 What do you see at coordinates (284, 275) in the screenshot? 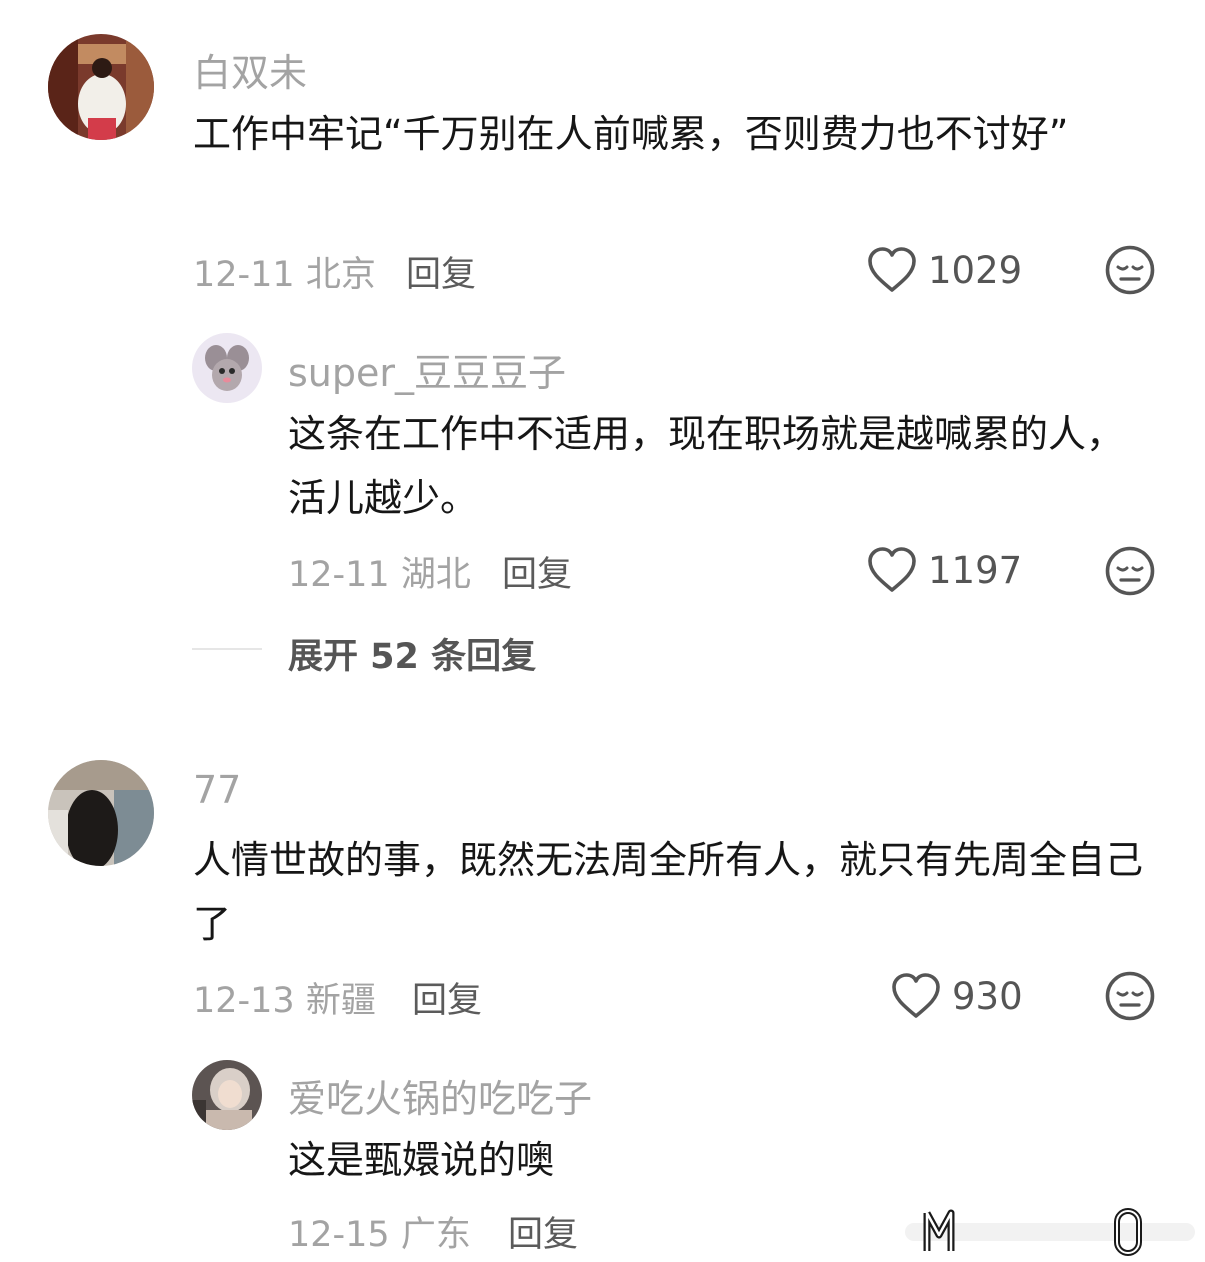
I see `comment-date-location: 12-11 北京` at bounding box center [284, 275].